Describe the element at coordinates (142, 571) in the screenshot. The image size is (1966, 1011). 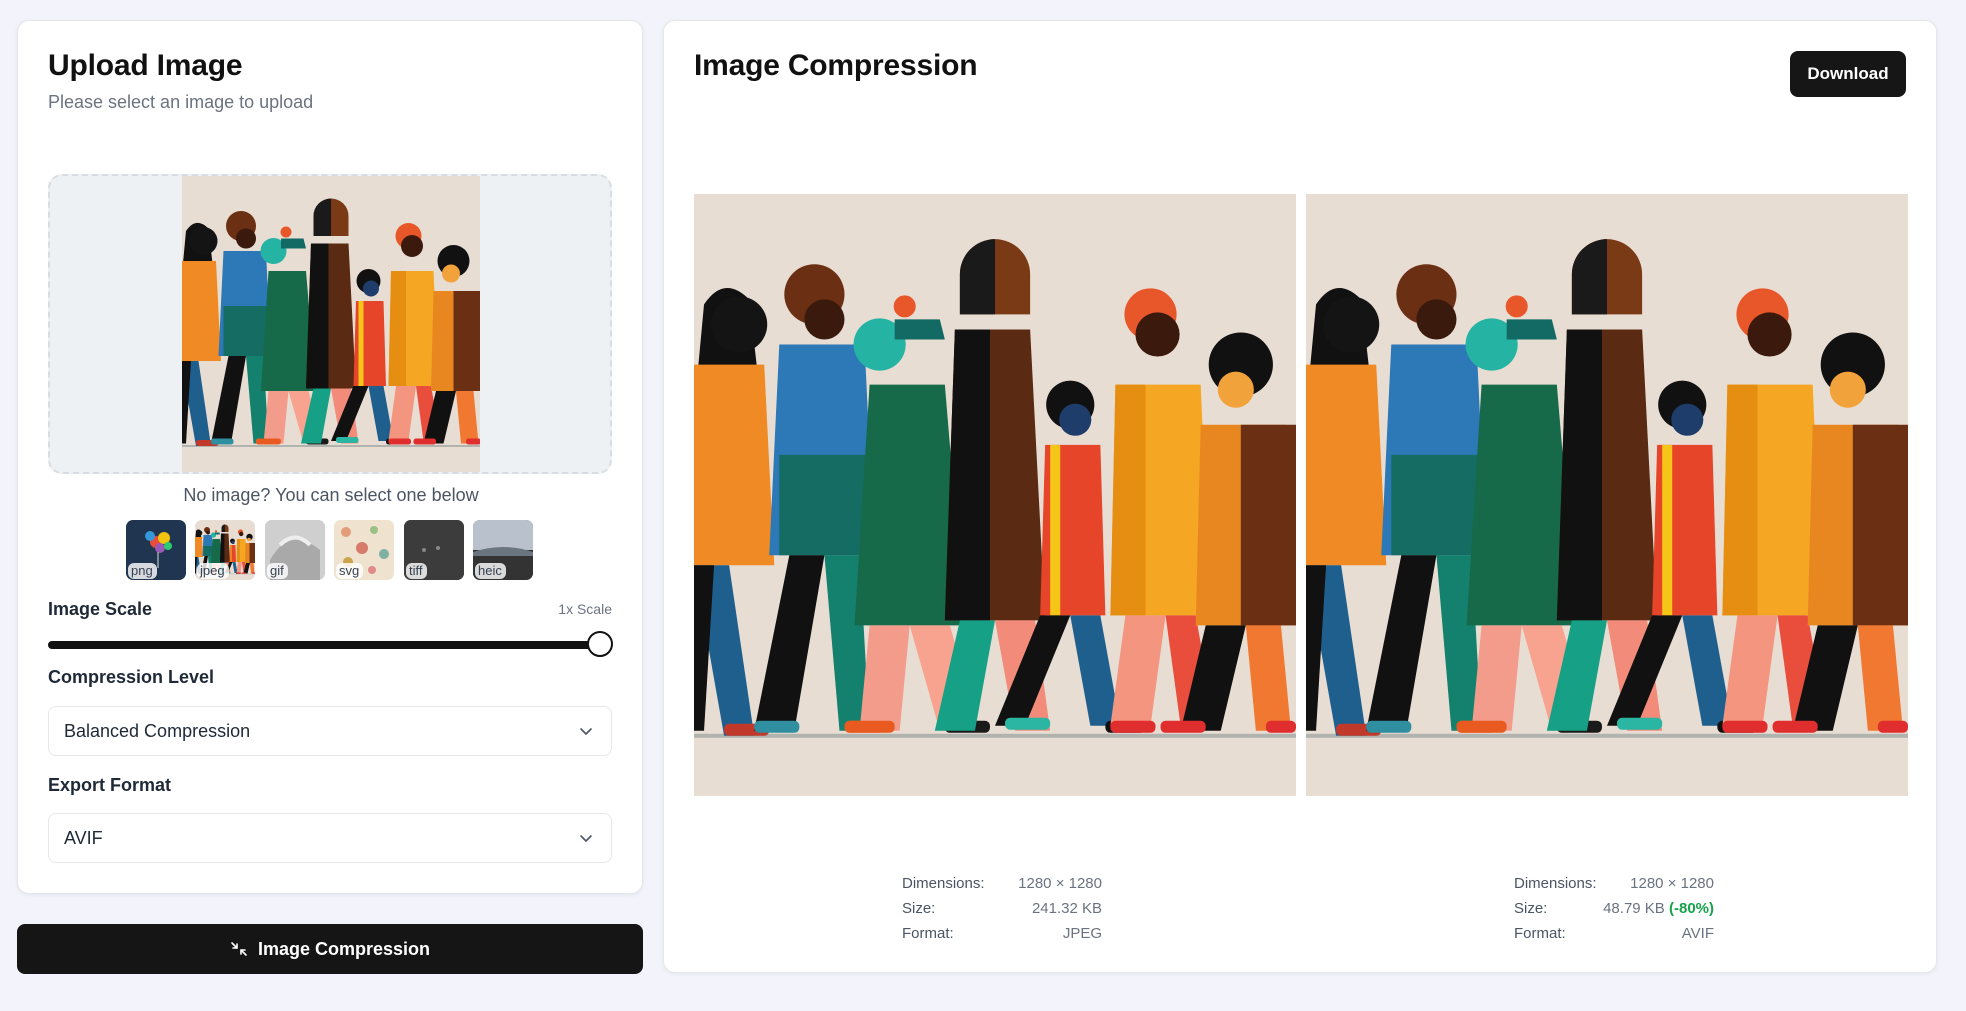
I see `sample-label: png` at that location.